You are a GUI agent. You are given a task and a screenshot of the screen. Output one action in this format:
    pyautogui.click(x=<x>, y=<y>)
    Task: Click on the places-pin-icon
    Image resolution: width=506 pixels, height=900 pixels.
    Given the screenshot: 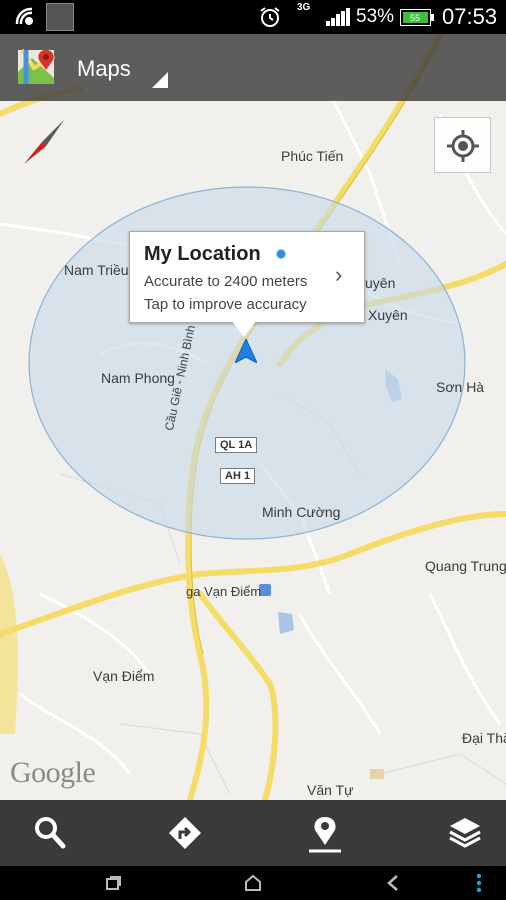 What is the action you would take?
    pyautogui.click(x=325, y=835)
    